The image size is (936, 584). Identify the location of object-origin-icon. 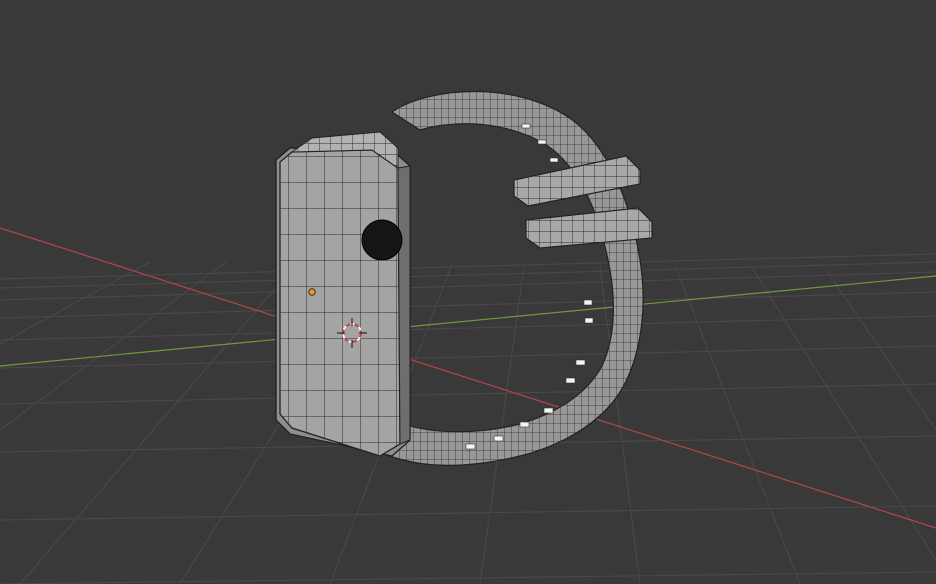
(312, 292).